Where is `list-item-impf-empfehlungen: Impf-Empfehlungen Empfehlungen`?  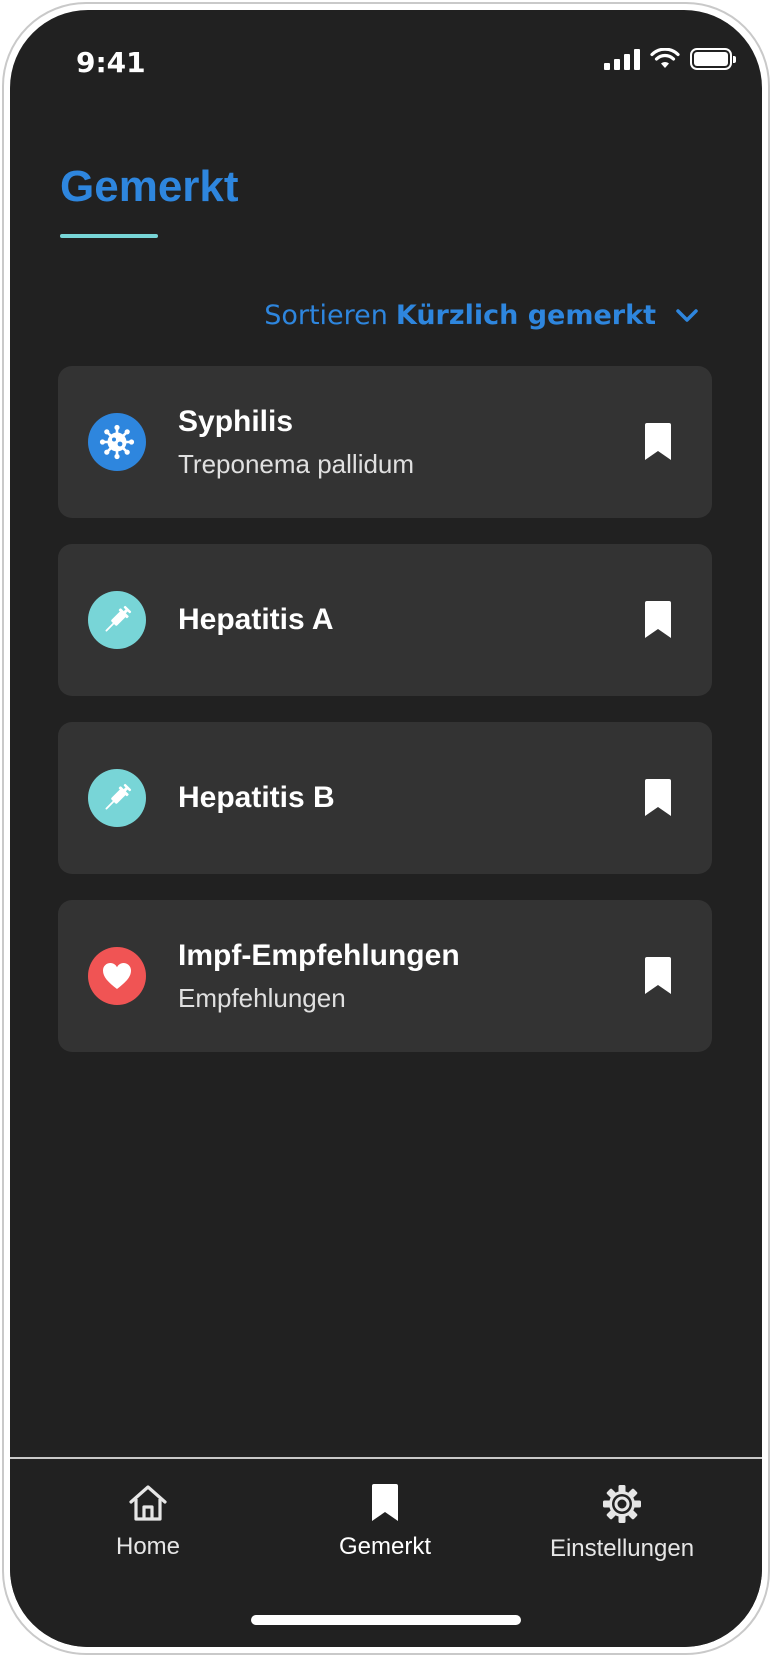
list-item-impf-empfehlungen: Impf-Empfehlungen Empfehlungen is located at coordinates (385, 976).